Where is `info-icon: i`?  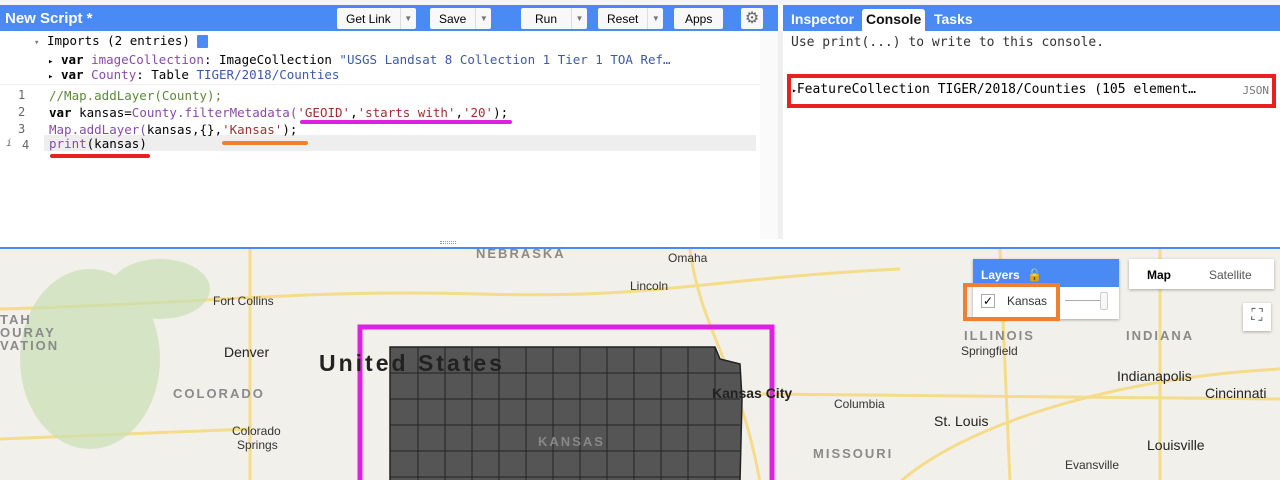
info-icon: i is located at coordinates (9, 143).